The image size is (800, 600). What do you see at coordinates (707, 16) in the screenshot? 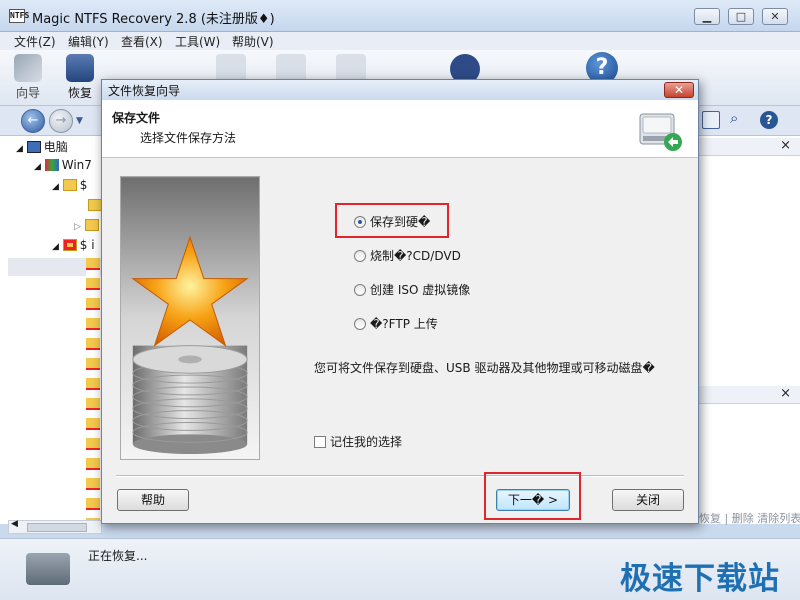
I see `minimize-button: ▁` at bounding box center [707, 16].